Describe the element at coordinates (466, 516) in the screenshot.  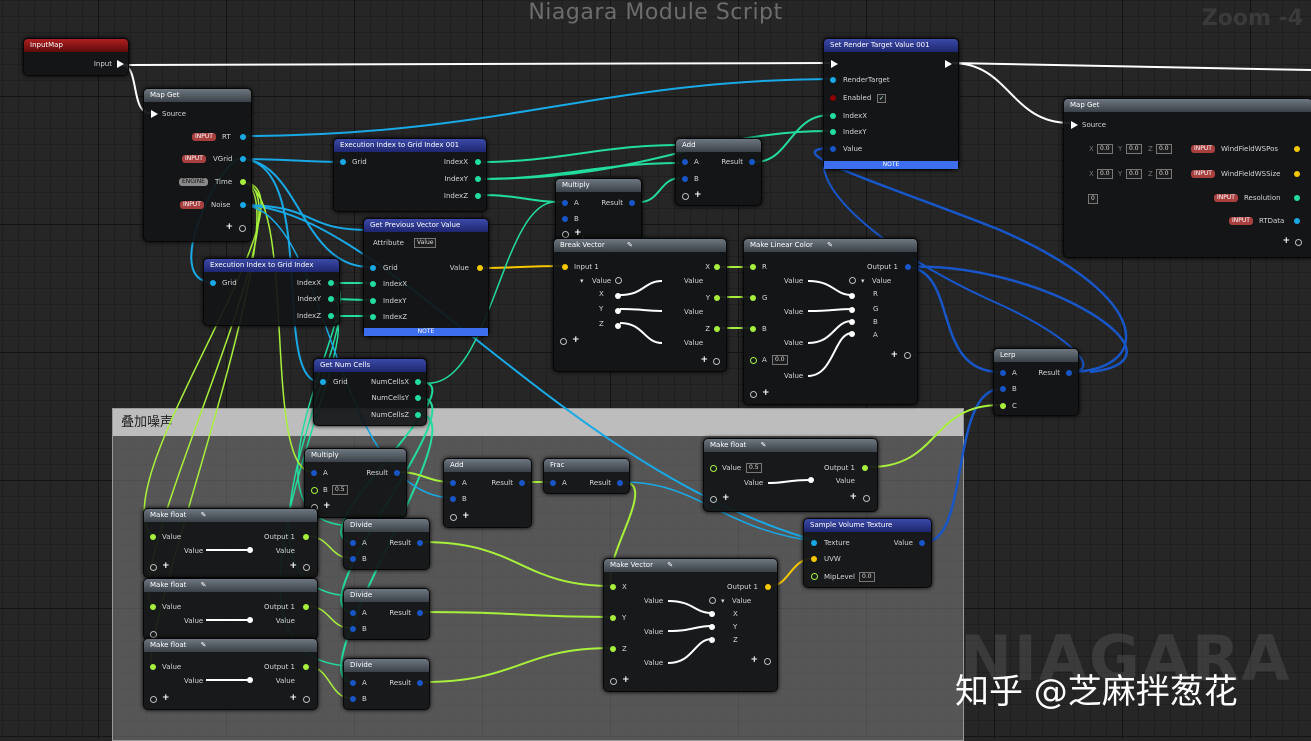
I see `add-mid-add-pin-button: +` at that location.